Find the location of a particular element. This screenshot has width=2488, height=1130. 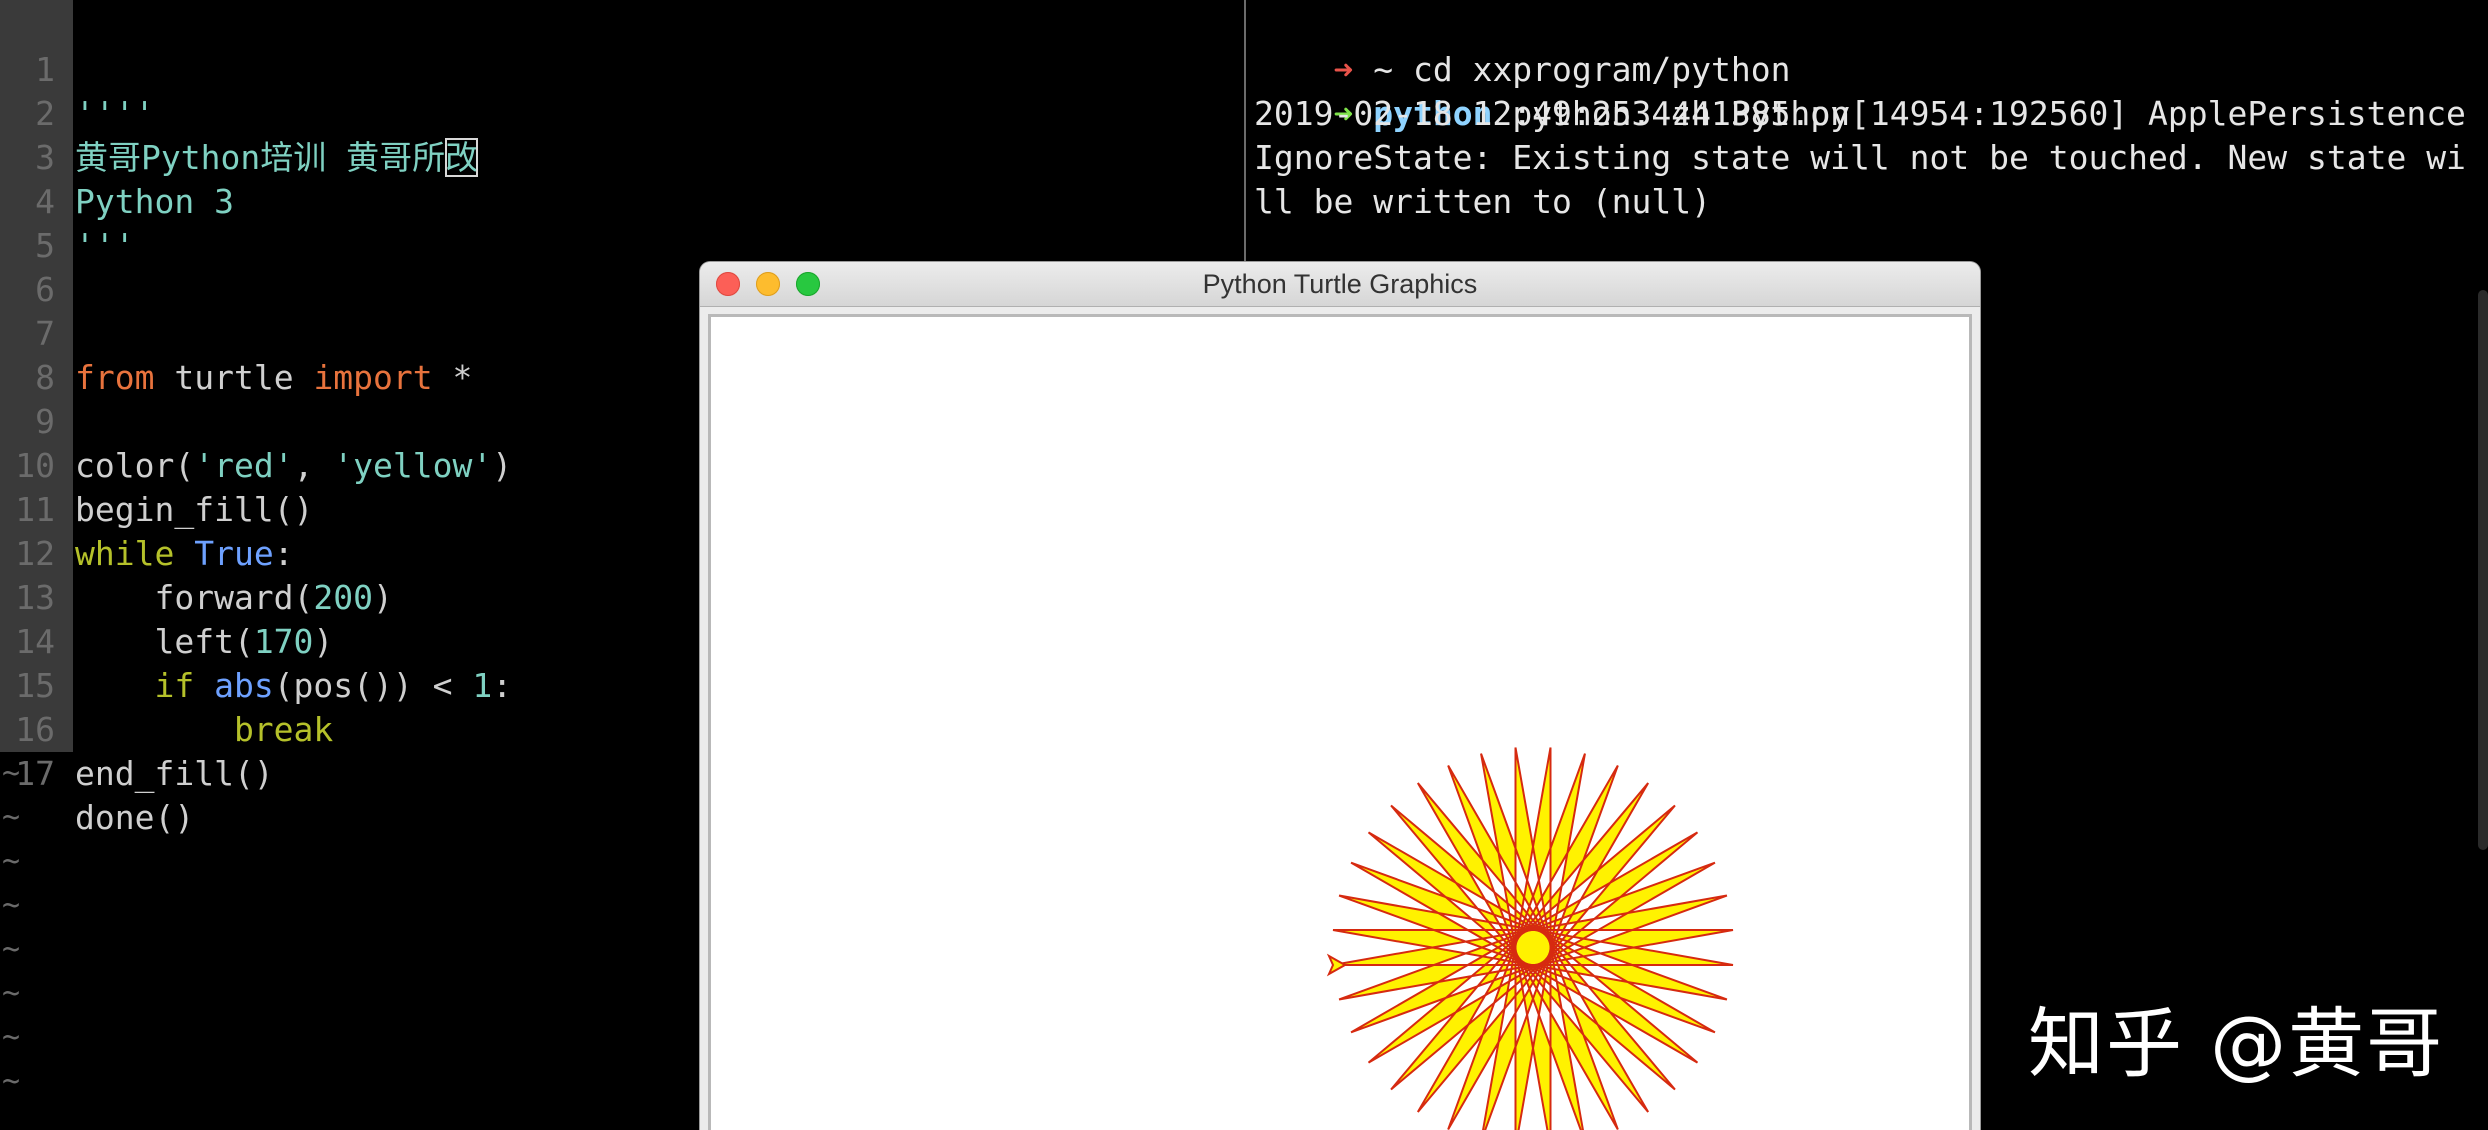

code-line: 6 is located at coordinates (39, 266).